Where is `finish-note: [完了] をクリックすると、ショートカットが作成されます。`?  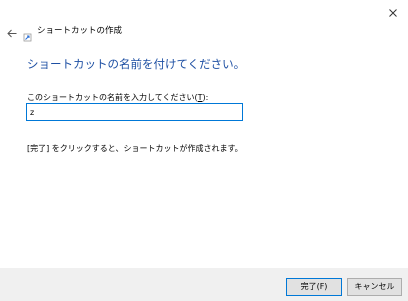
finish-note: [完了] をクリックすると、ショートカットが作成されます。 is located at coordinates (135, 148).